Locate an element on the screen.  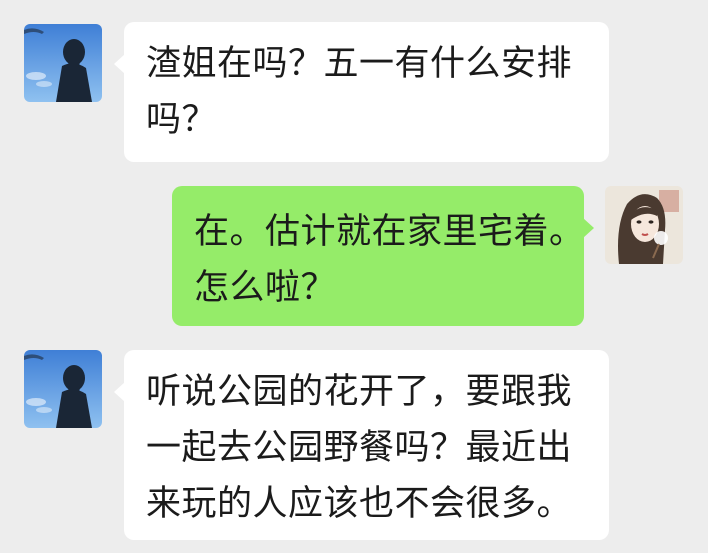
message-text-line: 来玩的人应该也不会很多。 is located at coordinates (359, 504).